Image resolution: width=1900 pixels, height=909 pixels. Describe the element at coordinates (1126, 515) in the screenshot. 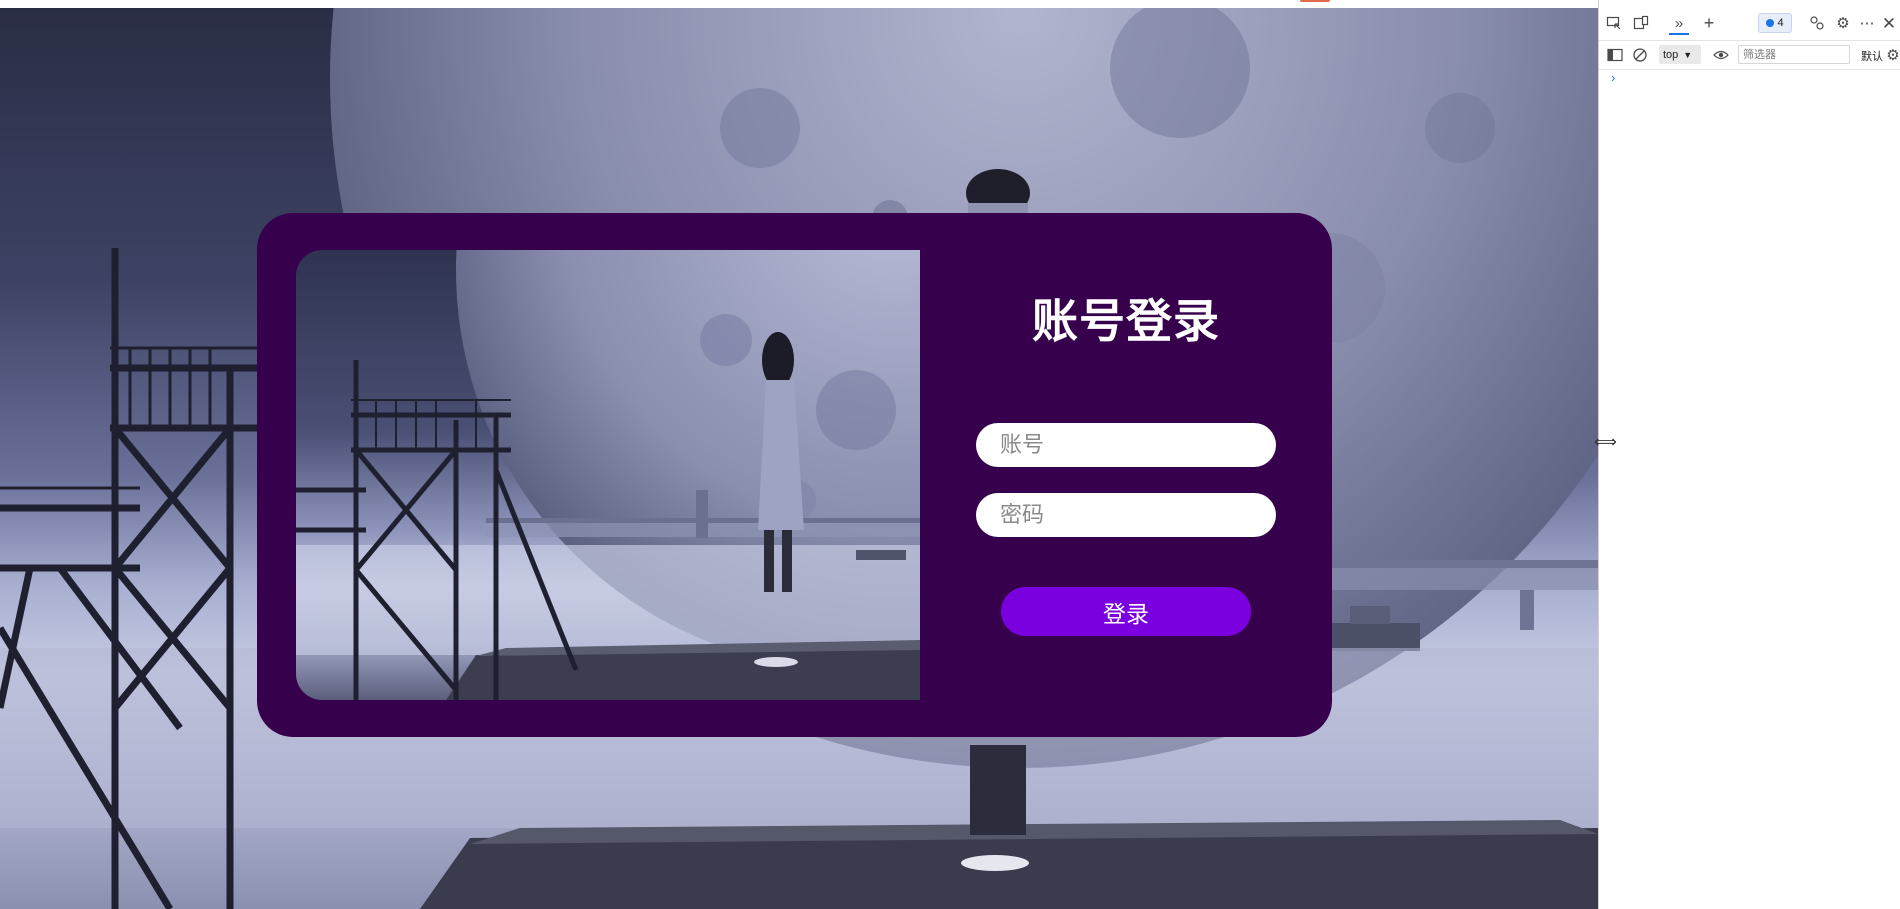

I see `password-input` at that location.